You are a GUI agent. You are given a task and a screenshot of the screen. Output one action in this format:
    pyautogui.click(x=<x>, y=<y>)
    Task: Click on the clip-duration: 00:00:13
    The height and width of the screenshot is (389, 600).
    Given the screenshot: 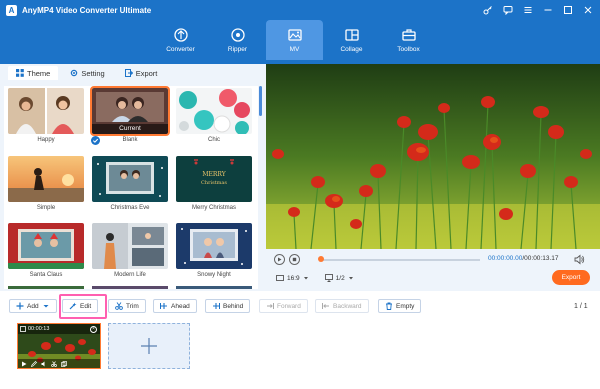 What is the action you would take?
    pyautogui.click(x=39, y=329)
    